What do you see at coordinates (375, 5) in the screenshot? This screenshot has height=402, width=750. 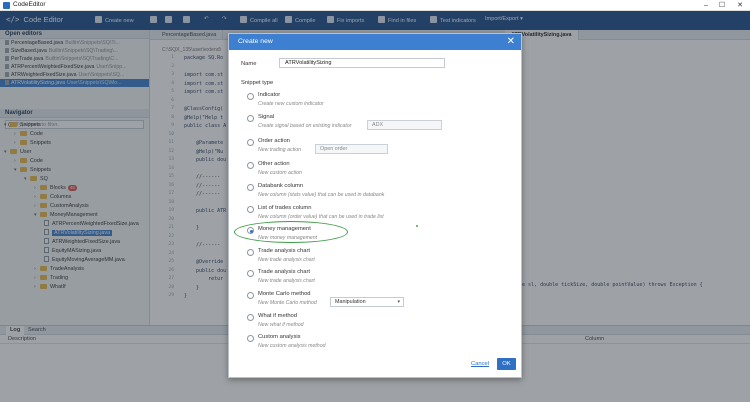 I see `window-titlebar: CodeEditor – ☐ ✕` at bounding box center [375, 5].